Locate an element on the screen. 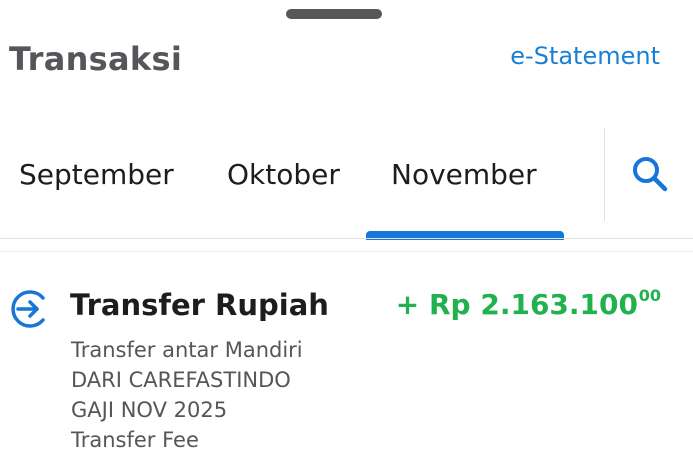 The image size is (693, 474). transaction-amount: + Rp 2.163.100 is located at coordinates (516, 304).